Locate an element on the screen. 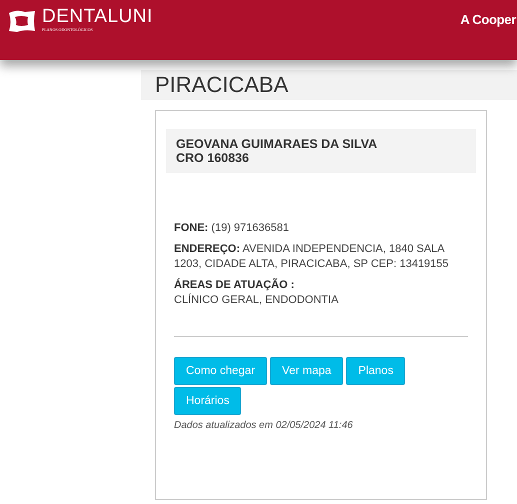  detail-text: ENDEREÇO: AVENIDA INDEPENDENCIA, 1840 SALA 1203, CIDADE ALTA, PIRACICABA, SP CEP: 13419155 is located at coordinates (312, 257).